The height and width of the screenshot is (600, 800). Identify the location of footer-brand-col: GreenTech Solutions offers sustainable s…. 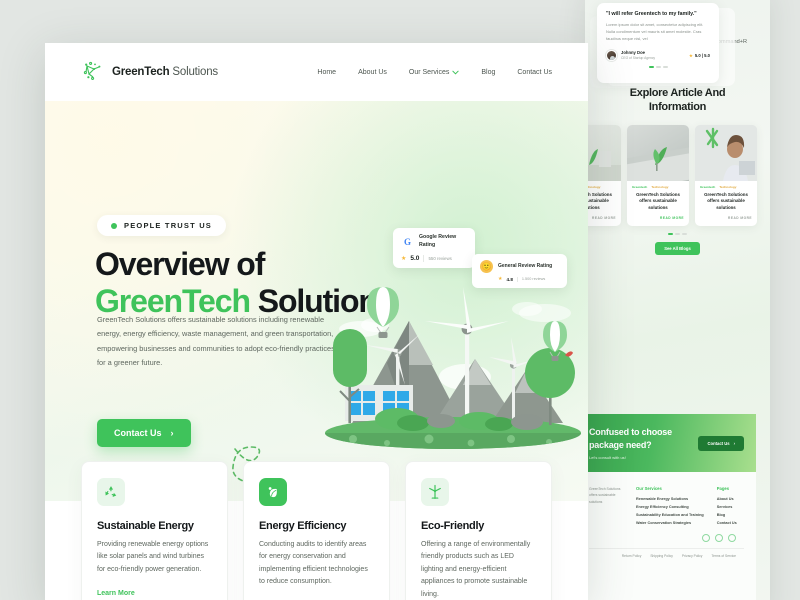
(606, 507).